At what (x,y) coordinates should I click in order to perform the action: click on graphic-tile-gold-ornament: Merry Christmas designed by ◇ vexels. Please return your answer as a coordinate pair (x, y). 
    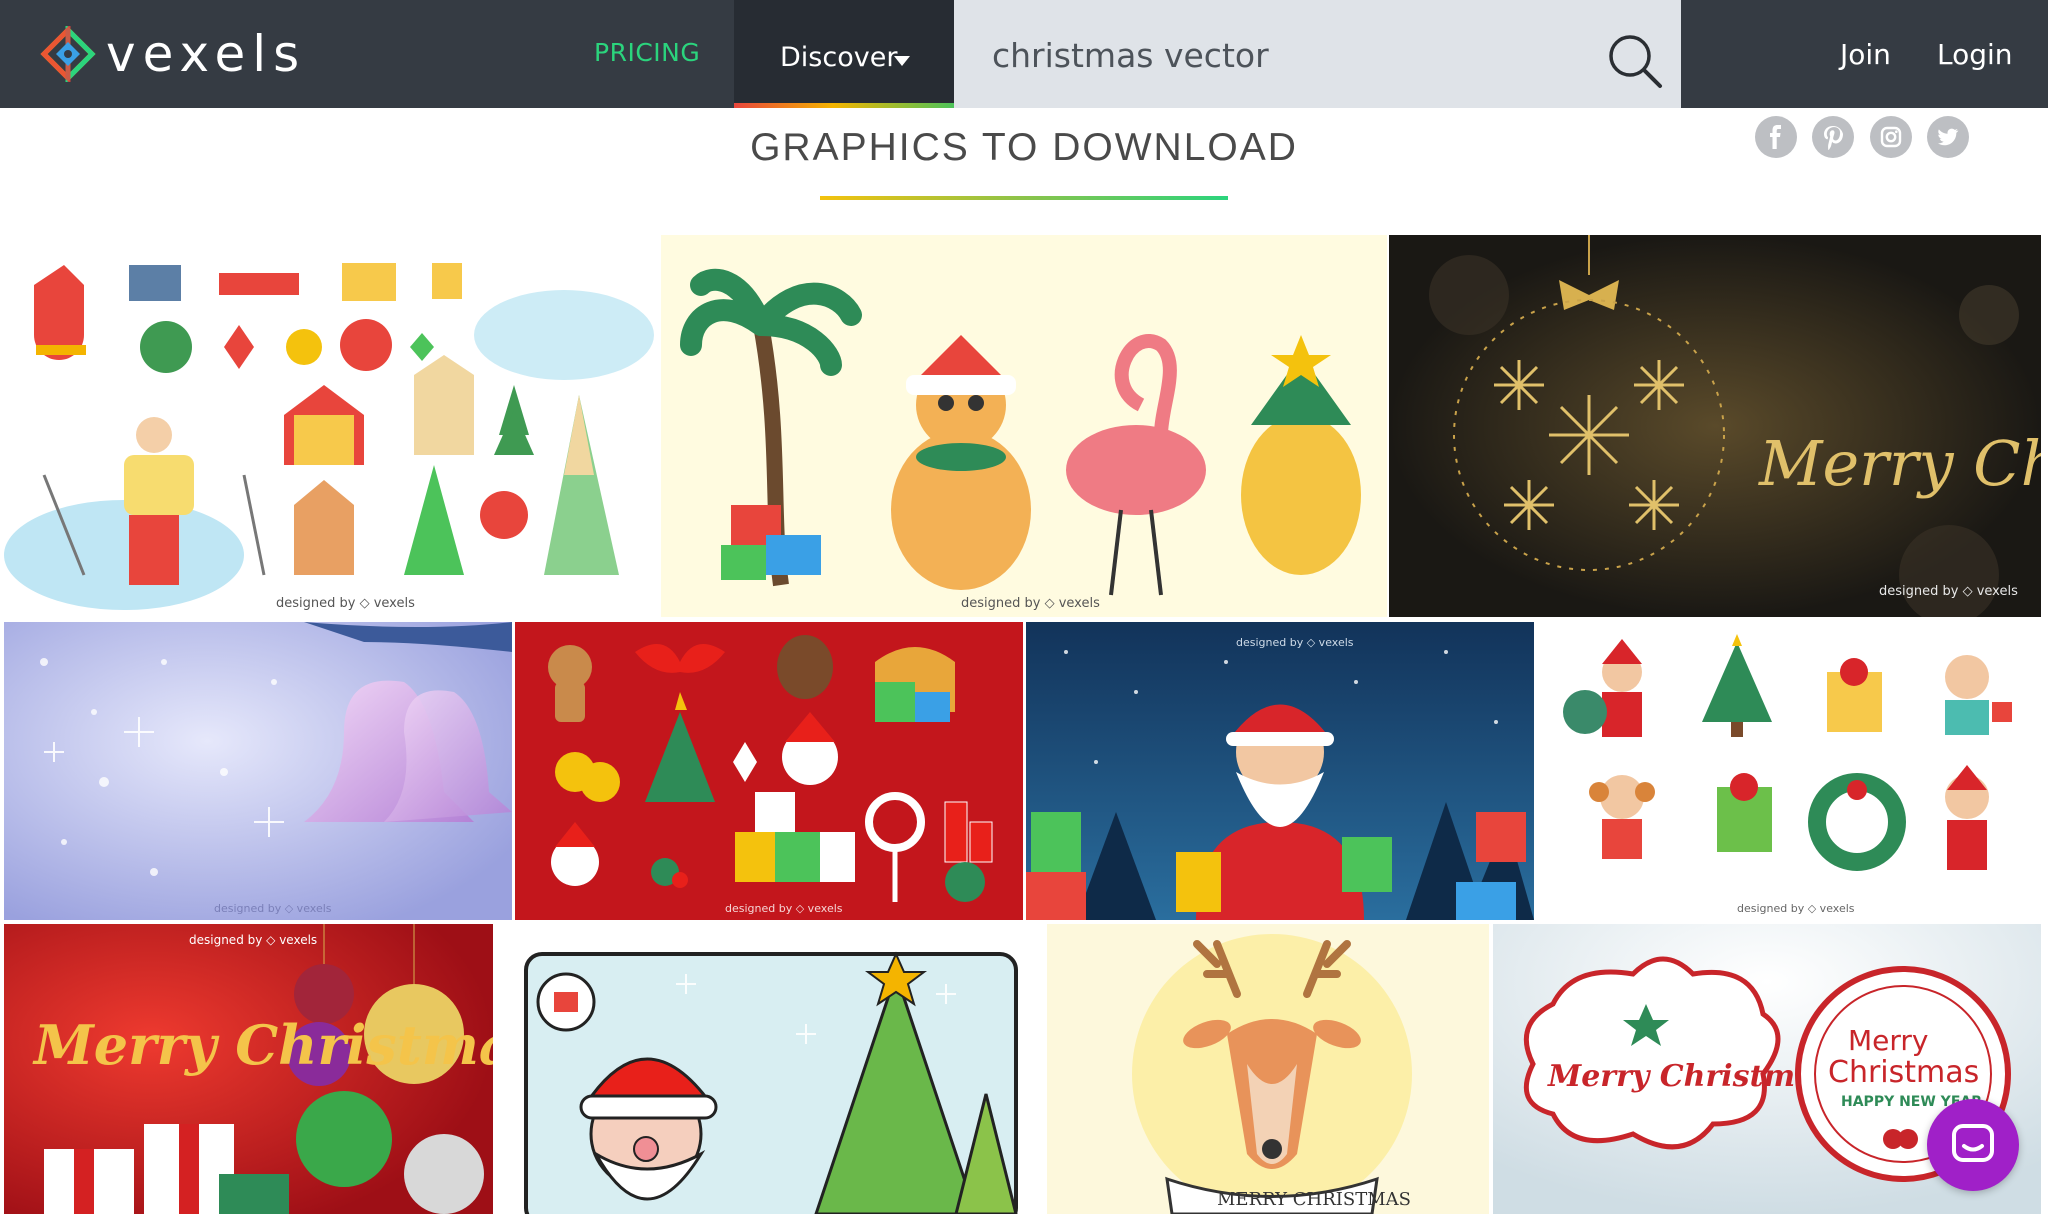
    Looking at the image, I should click on (1715, 426).